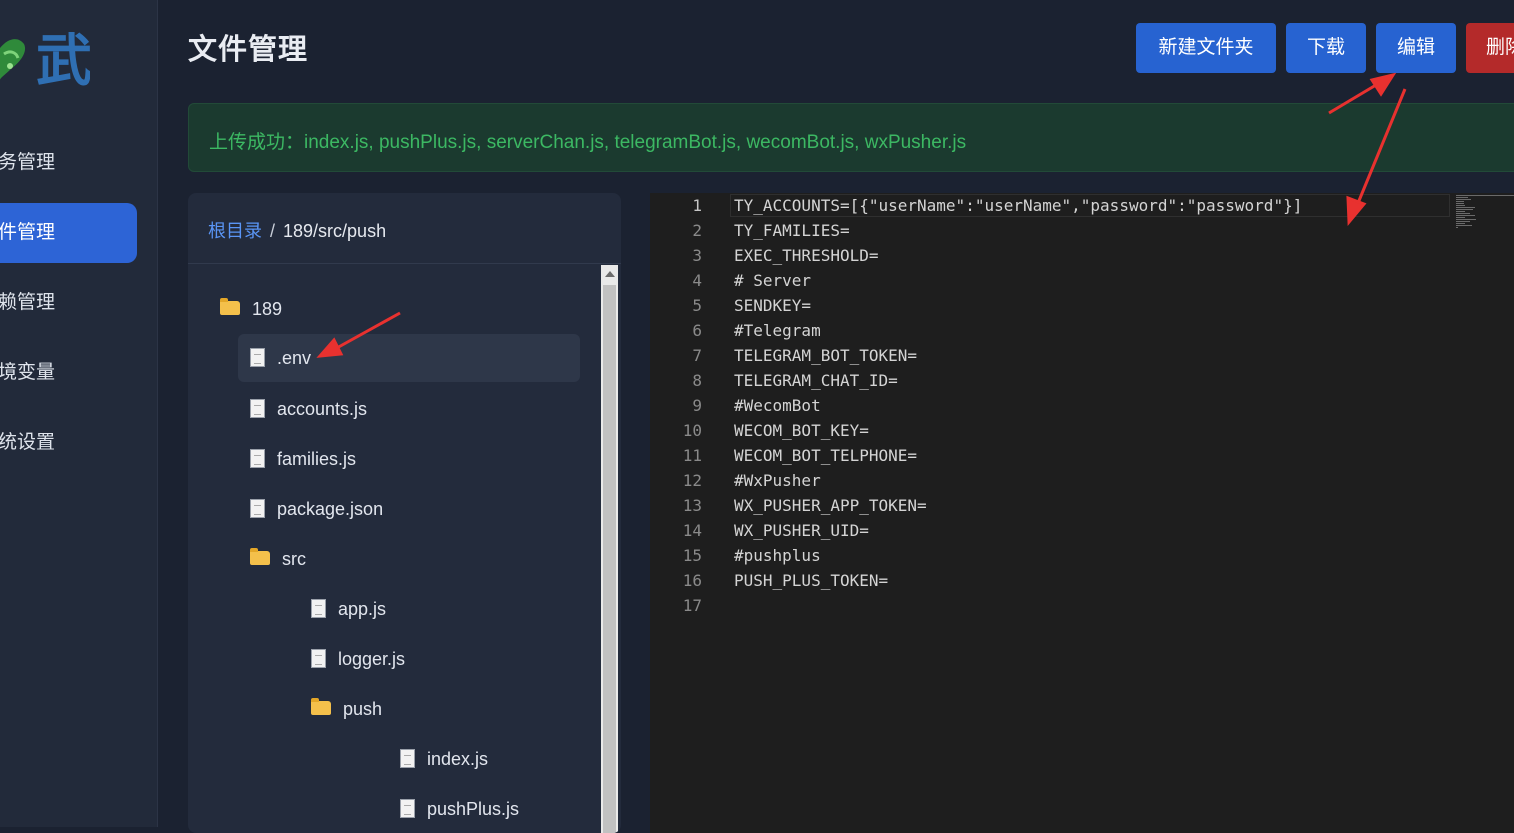 This screenshot has height=833, width=1514. I want to click on code-line: 16 PUSH_PLUS_TOKEN=, so click(1050, 580).